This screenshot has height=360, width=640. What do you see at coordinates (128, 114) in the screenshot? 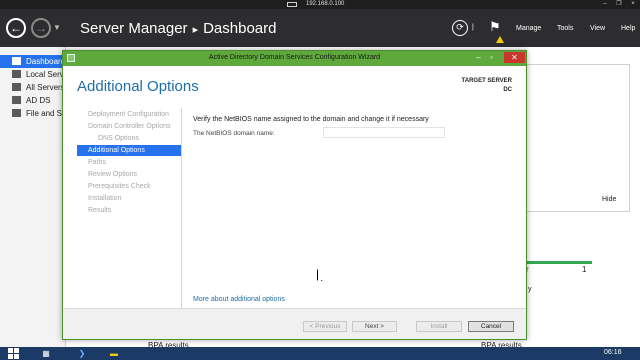
I see `step-deployment-configuration: Deployment Configuration` at bounding box center [128, 114].